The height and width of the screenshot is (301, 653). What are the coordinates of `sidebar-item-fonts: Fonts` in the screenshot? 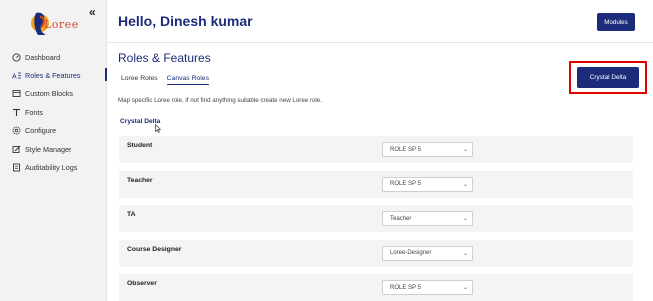 It's located at (53, 112).